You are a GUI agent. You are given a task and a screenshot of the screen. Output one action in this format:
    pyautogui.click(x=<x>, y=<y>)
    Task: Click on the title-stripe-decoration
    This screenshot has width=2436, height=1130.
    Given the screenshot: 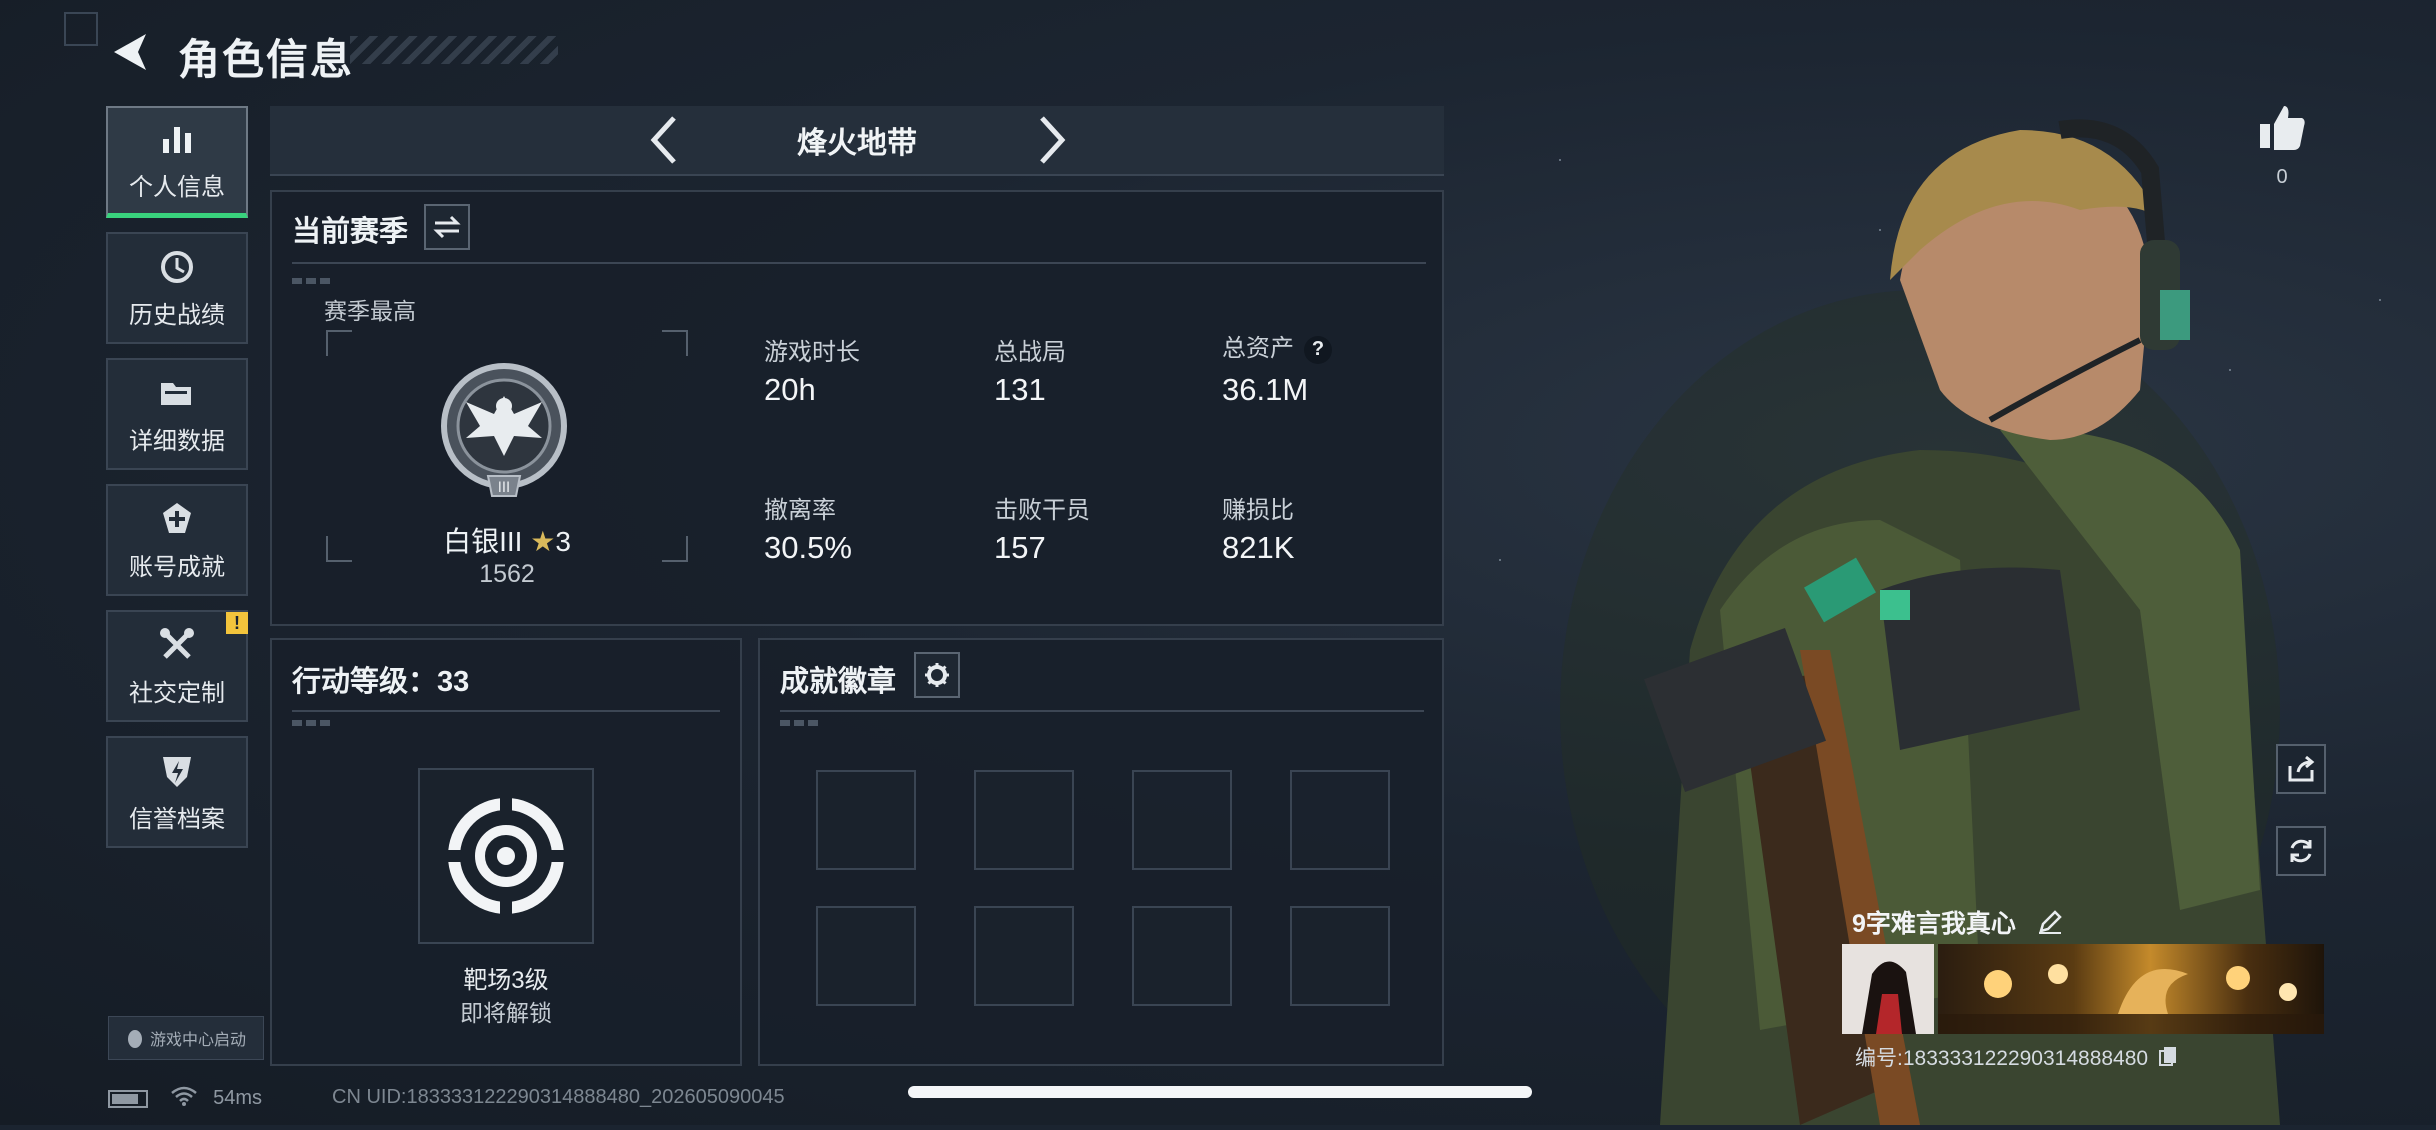 What is the action you would take?
    pyautogui.click(x=454, y=50)
    